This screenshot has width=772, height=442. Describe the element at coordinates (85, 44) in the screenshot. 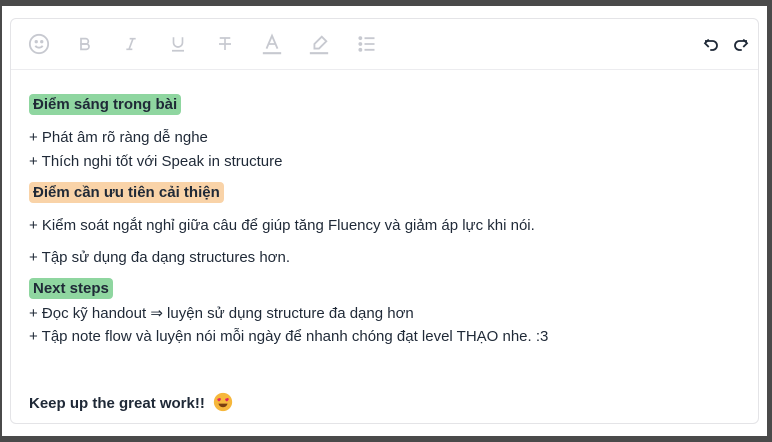

I see `bold-icon` at that location.